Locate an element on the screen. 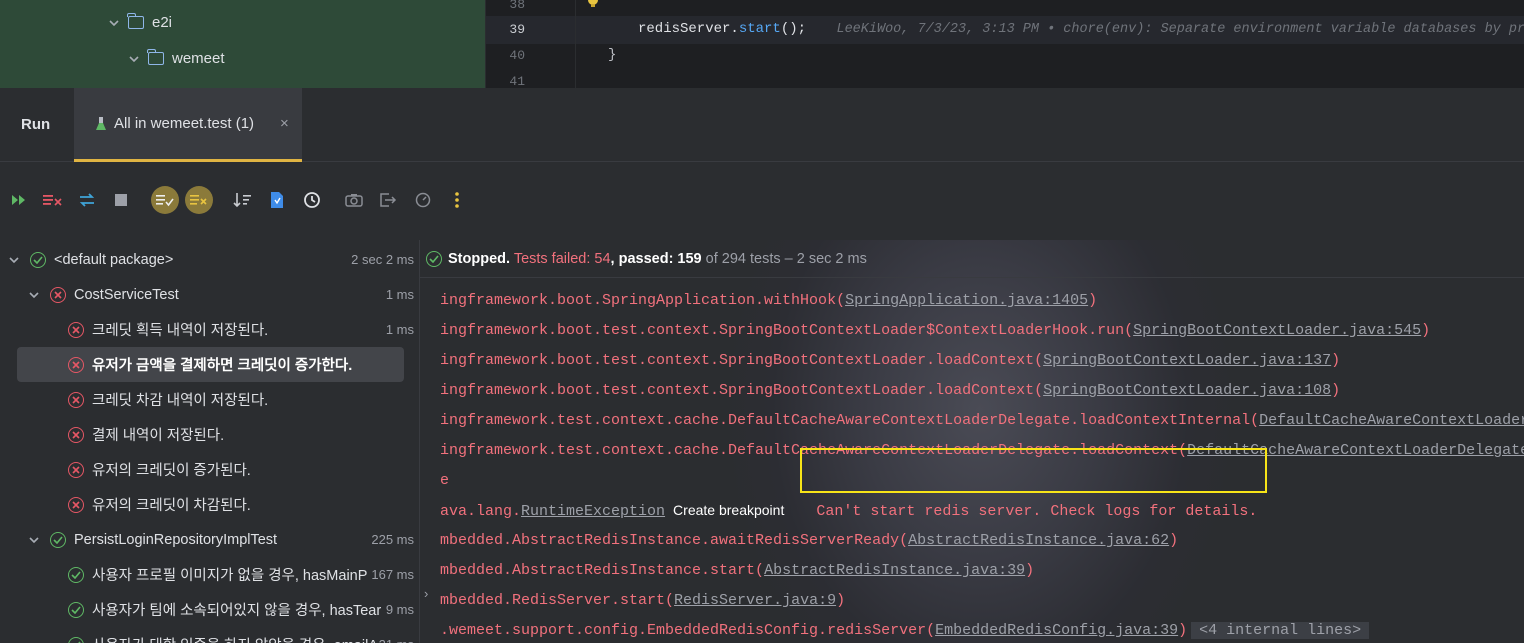  internal-lines-fold: <4 internal lines> is located at coordinates (1280, 630).